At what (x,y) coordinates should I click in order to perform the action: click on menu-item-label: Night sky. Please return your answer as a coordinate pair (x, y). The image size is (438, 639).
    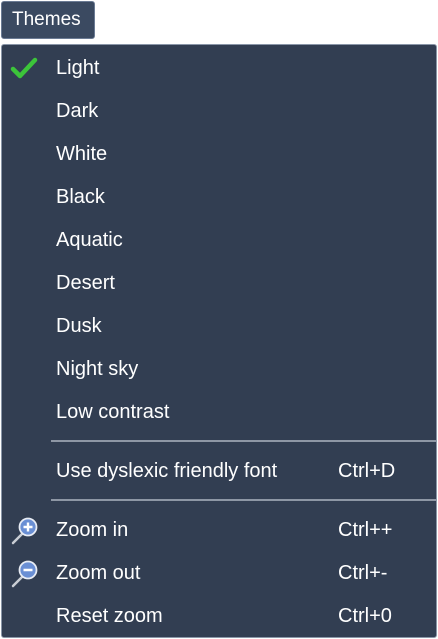
    Looking at the image, I should click on (97, 369).